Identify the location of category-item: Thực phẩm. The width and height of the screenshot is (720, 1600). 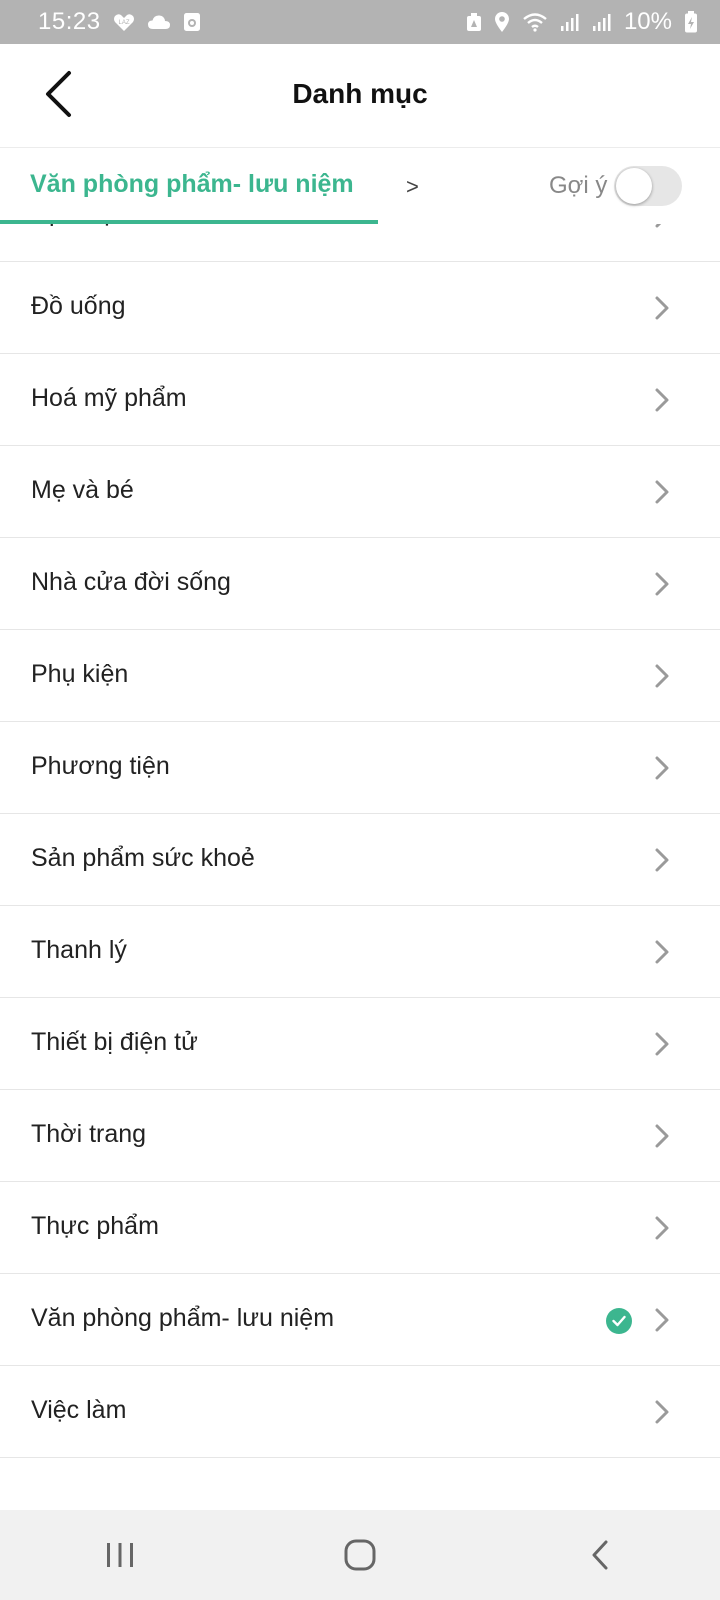
(360, 1228).